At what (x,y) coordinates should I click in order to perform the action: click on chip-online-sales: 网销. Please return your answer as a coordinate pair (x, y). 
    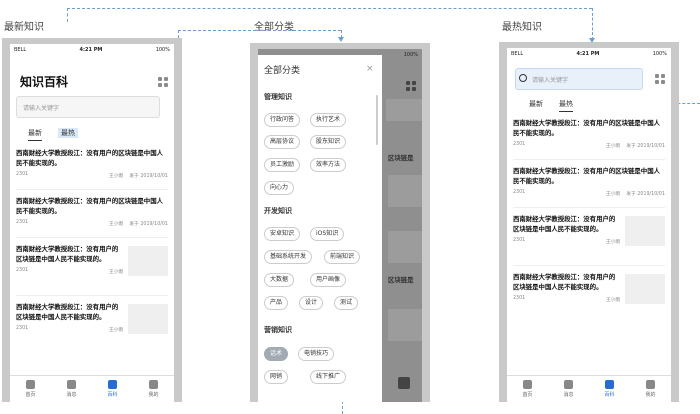
    Looking at the image, I should click on (276, 377).